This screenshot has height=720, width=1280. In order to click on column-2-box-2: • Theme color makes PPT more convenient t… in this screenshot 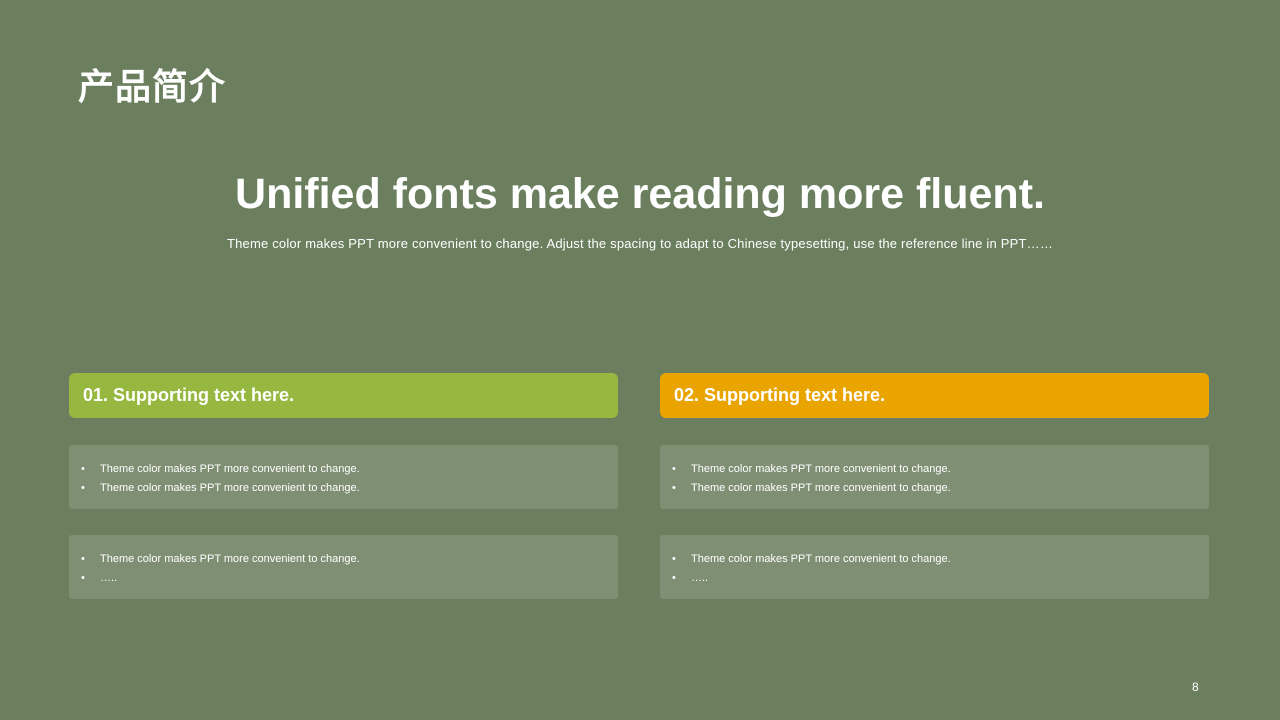, I will do `click(934, 567)`.